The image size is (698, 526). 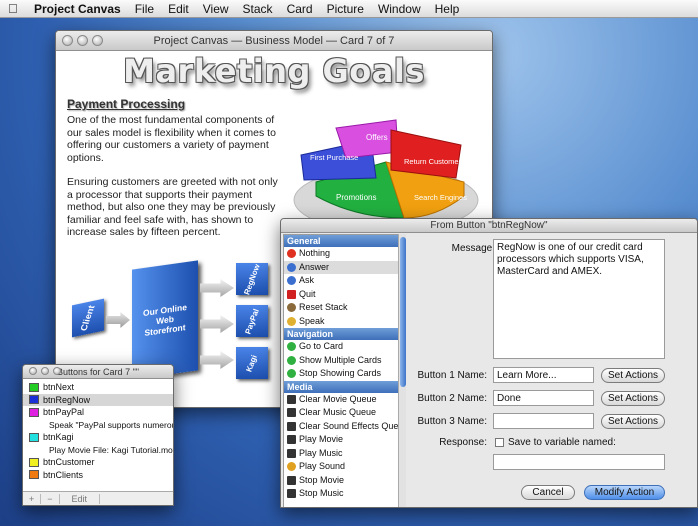 What do you see at coordinates (216, 9) in the screenshot?
I see `menu-view: View` at bounding box center [216, 9].